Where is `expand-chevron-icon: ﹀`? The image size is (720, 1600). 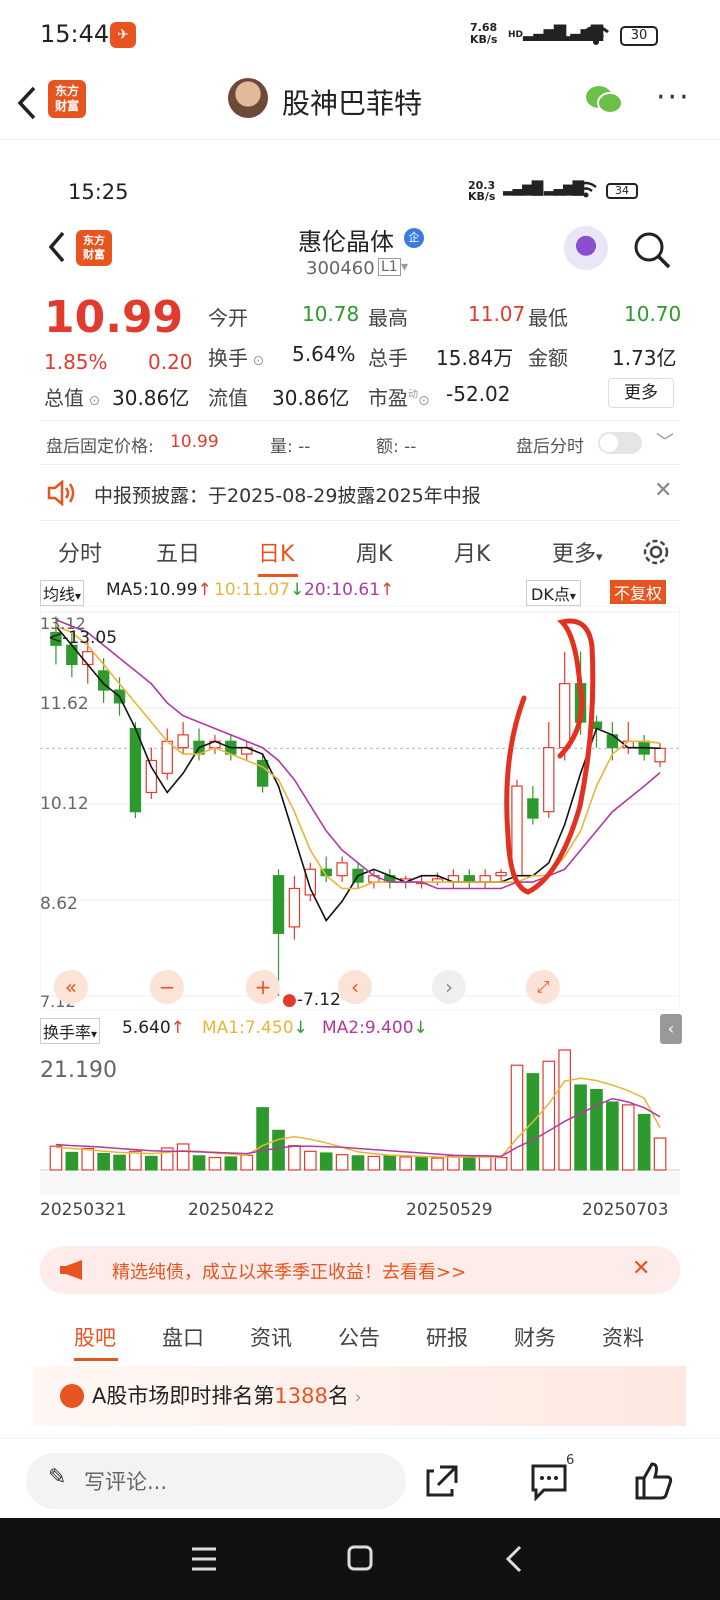
expand-chevron-icon: ﹀ is located at coordinates (665, 441).